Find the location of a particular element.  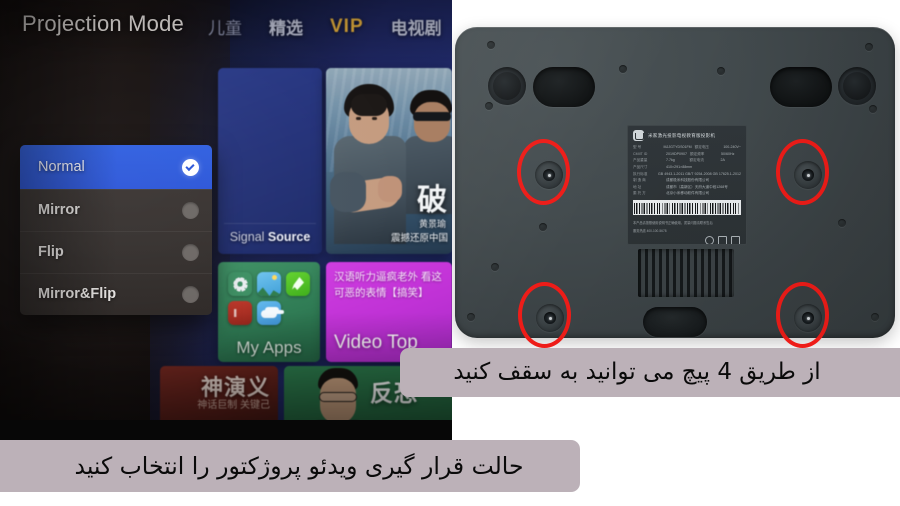

recycle-icon is located at coordinates (722, 239).